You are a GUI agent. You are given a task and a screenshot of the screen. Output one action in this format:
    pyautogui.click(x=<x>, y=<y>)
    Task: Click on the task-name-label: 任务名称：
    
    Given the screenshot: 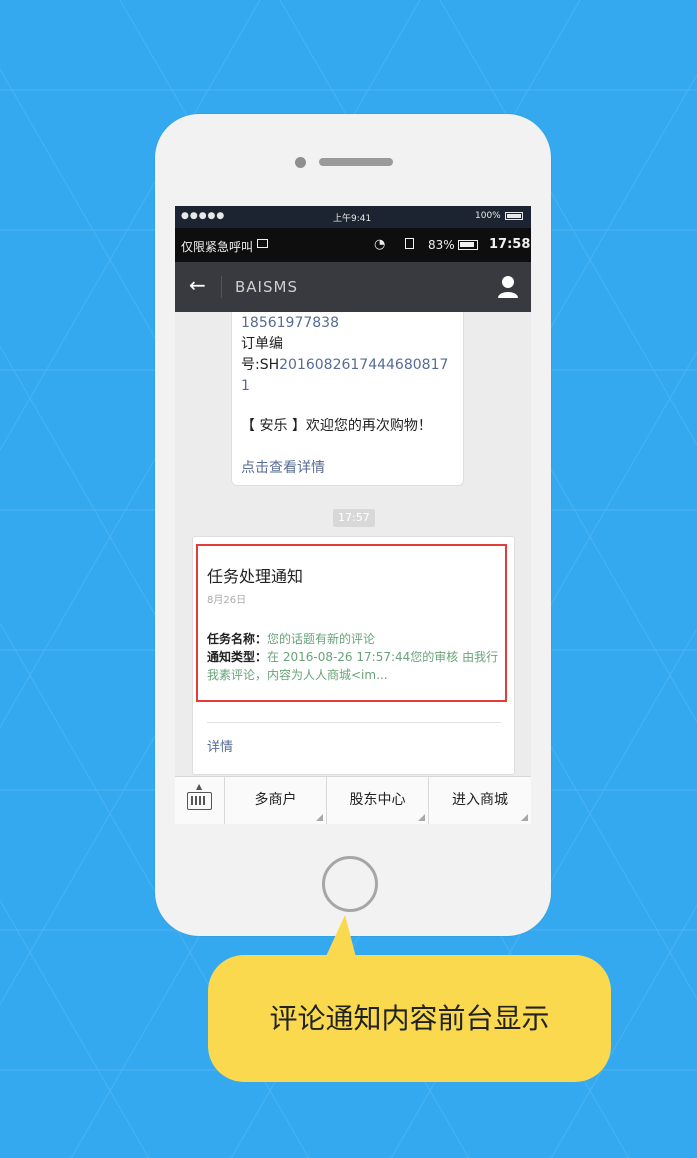 What is the action you would take?
    pyautogui.click(x=237, y=639)
    